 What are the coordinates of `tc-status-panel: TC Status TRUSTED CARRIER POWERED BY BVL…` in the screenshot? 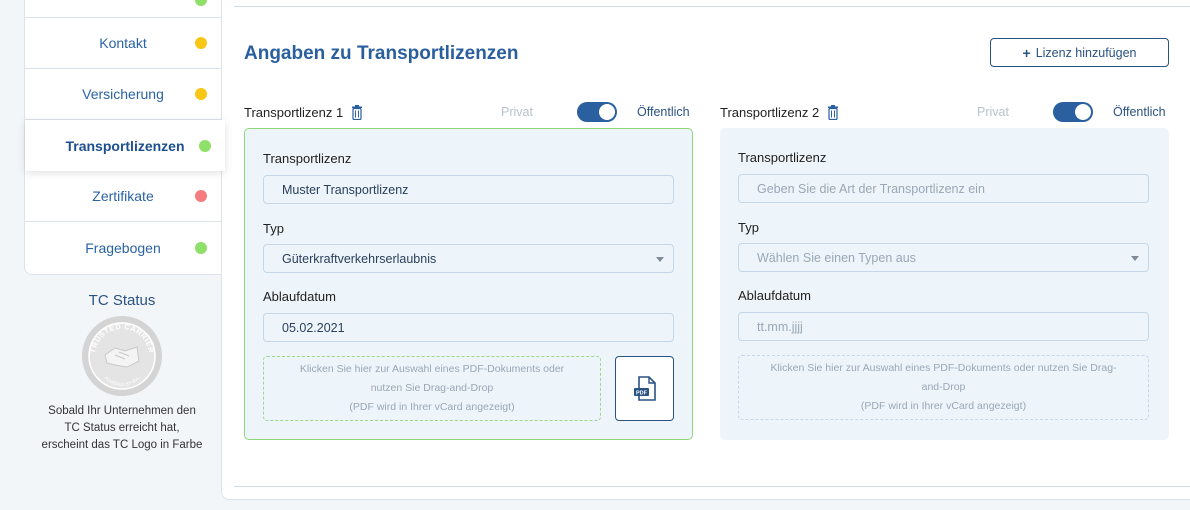 It's located at (122, 373).